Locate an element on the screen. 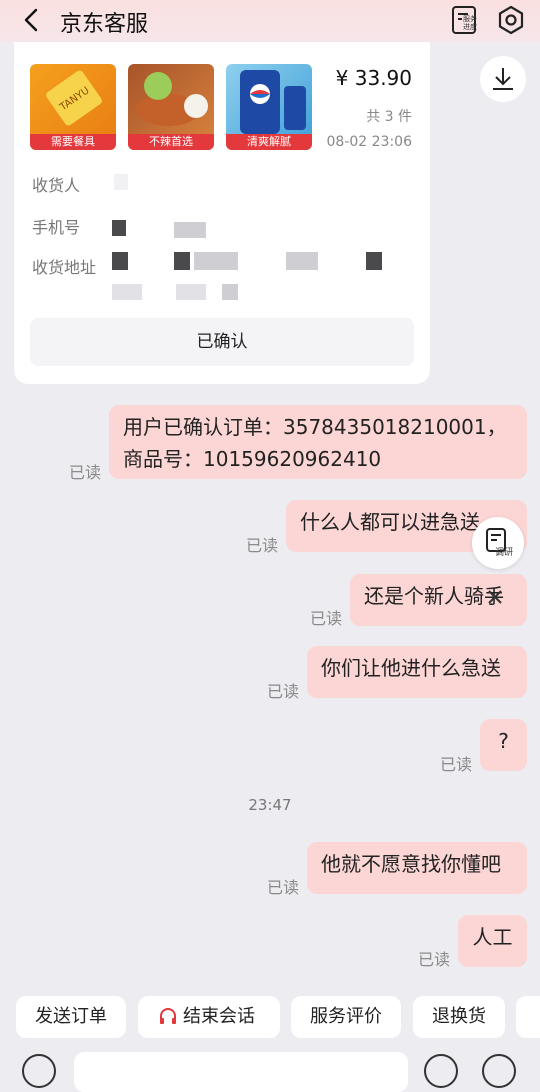 This screenshot has width=540, height=1092. cutlery-image: TANYU is located at coordinates (74, 98).